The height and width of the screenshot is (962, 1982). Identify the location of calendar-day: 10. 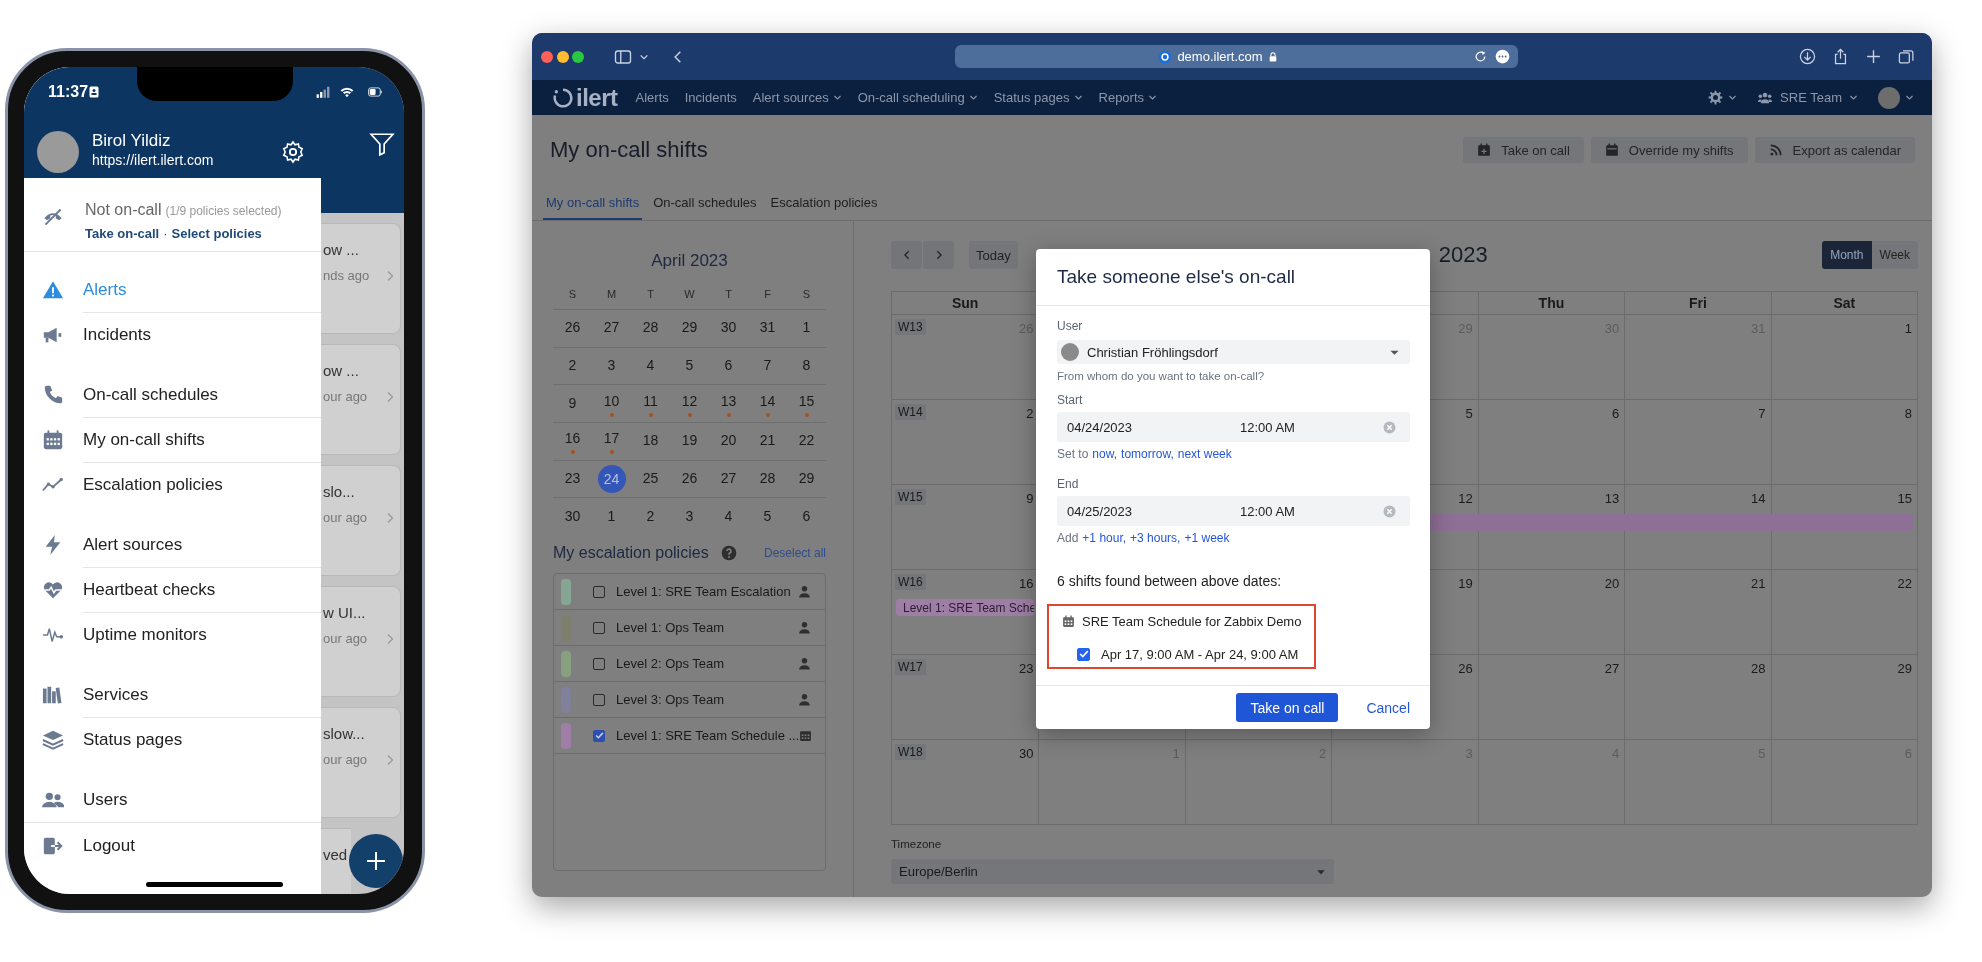
(611, 403).